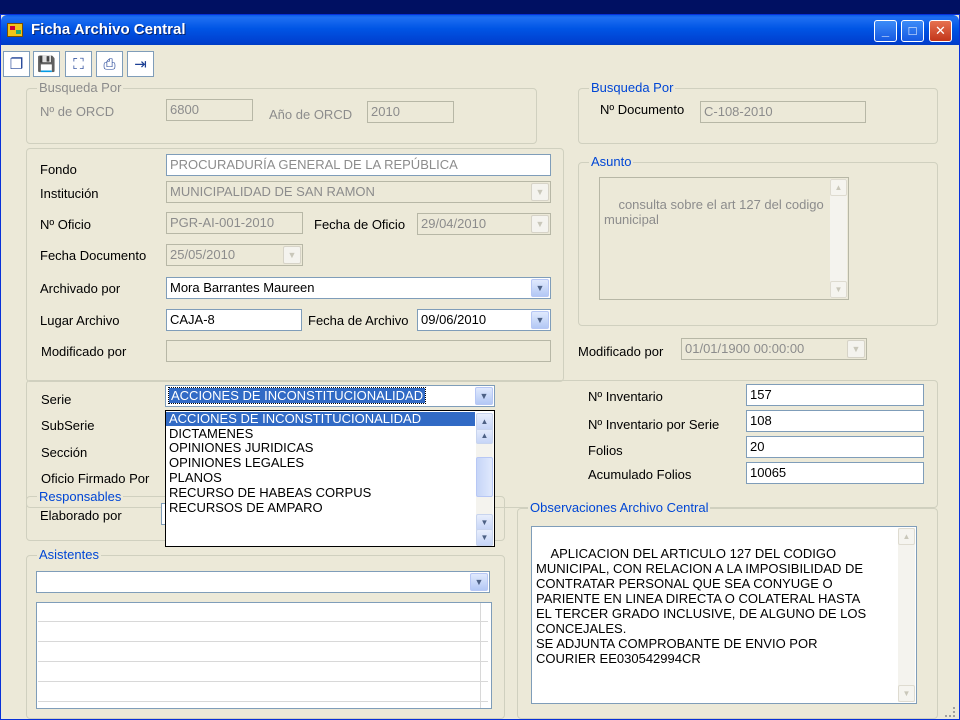 The height and width of the screenshot is (720, 960). What do you see at coordinates (270, 493) in the screenshot?
I see `dropdown-option: RECURSO DE HABEAS CORPUS` at bounding box center [270, 493].